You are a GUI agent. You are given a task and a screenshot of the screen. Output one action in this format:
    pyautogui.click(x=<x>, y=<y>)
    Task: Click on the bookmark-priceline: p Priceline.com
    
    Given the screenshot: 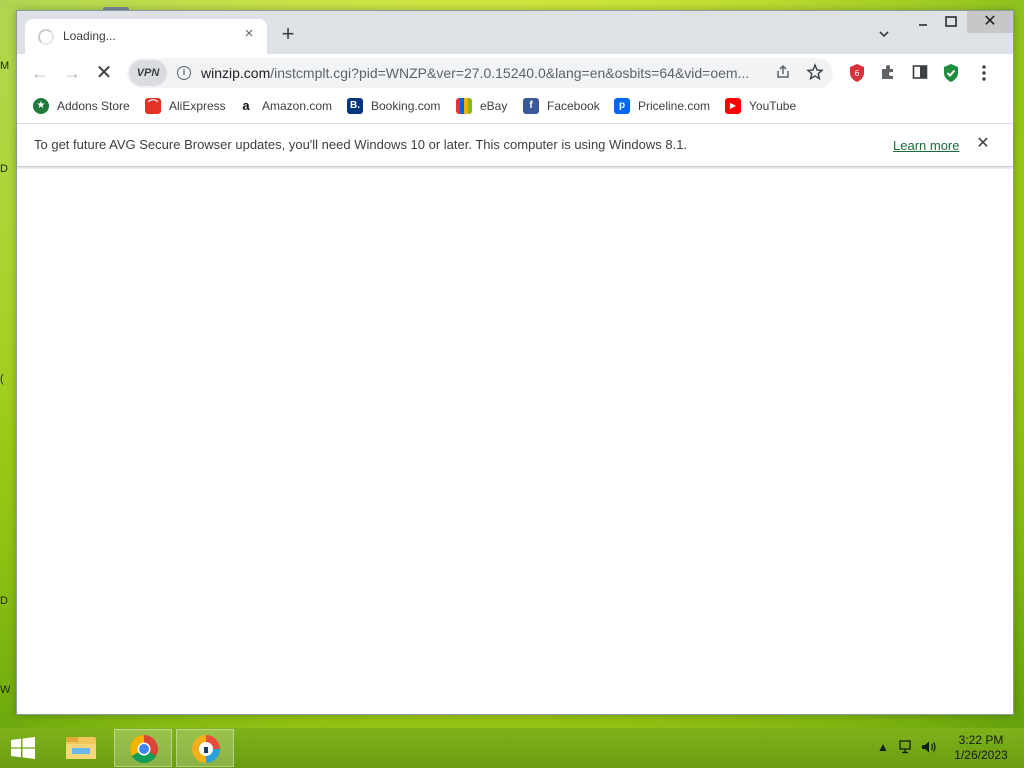 What is the action you would take?
    pyautogui.click(x=662, y=106)
    